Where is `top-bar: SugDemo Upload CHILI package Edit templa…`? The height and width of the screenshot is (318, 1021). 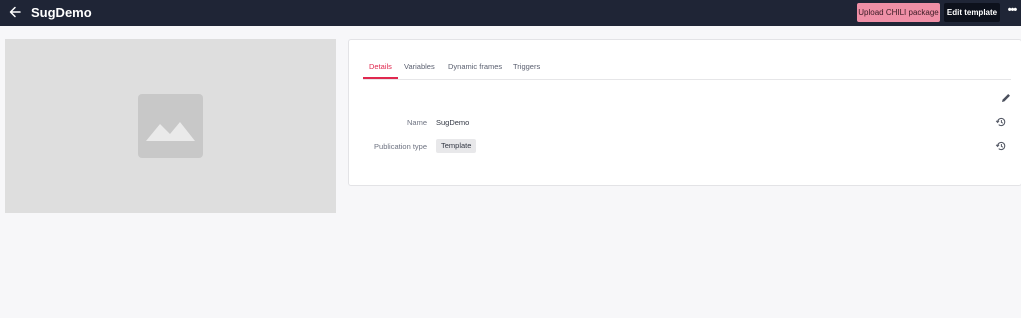
top-bar: SugDemo Upload CHILI package Edit templa… is located at coordinates (510, 13).